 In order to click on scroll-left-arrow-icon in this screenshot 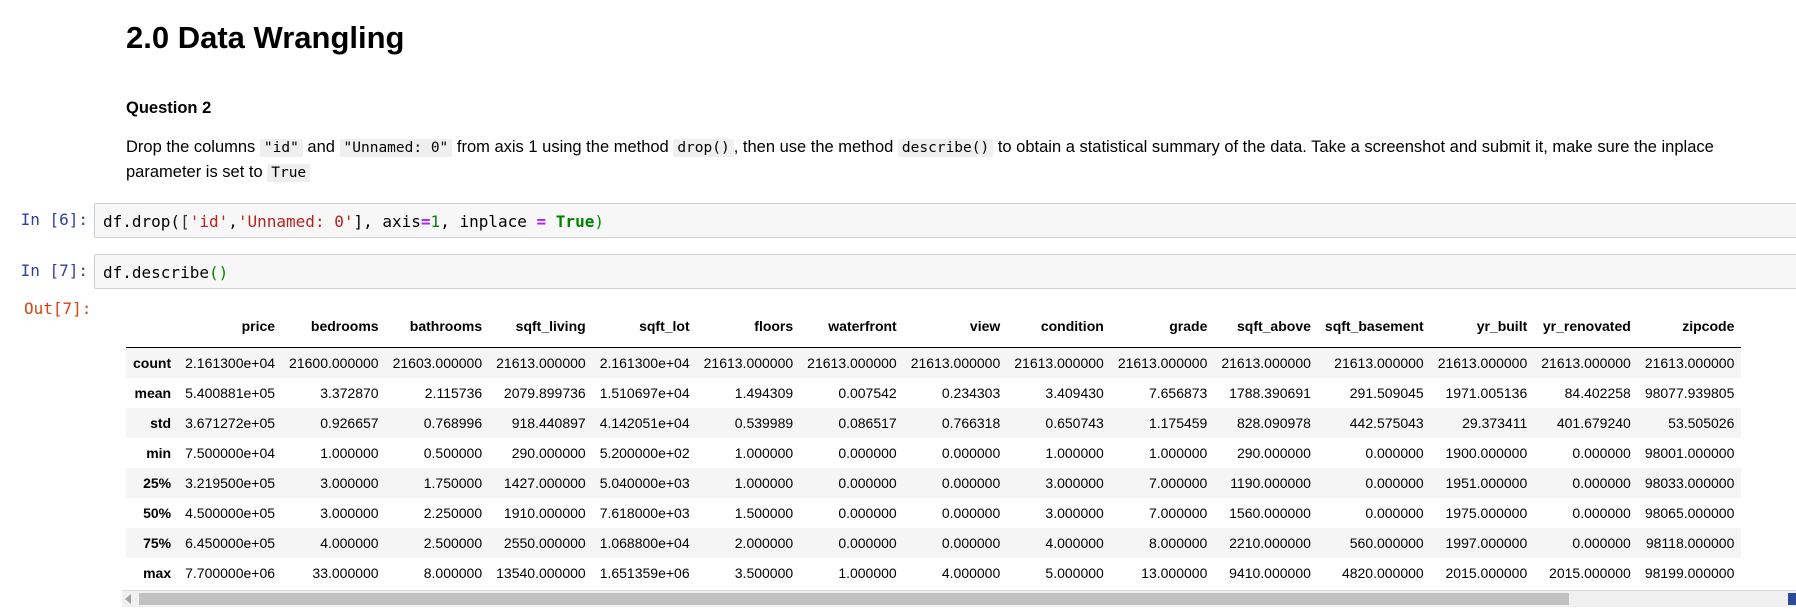, I will do `click(128, 599)`.